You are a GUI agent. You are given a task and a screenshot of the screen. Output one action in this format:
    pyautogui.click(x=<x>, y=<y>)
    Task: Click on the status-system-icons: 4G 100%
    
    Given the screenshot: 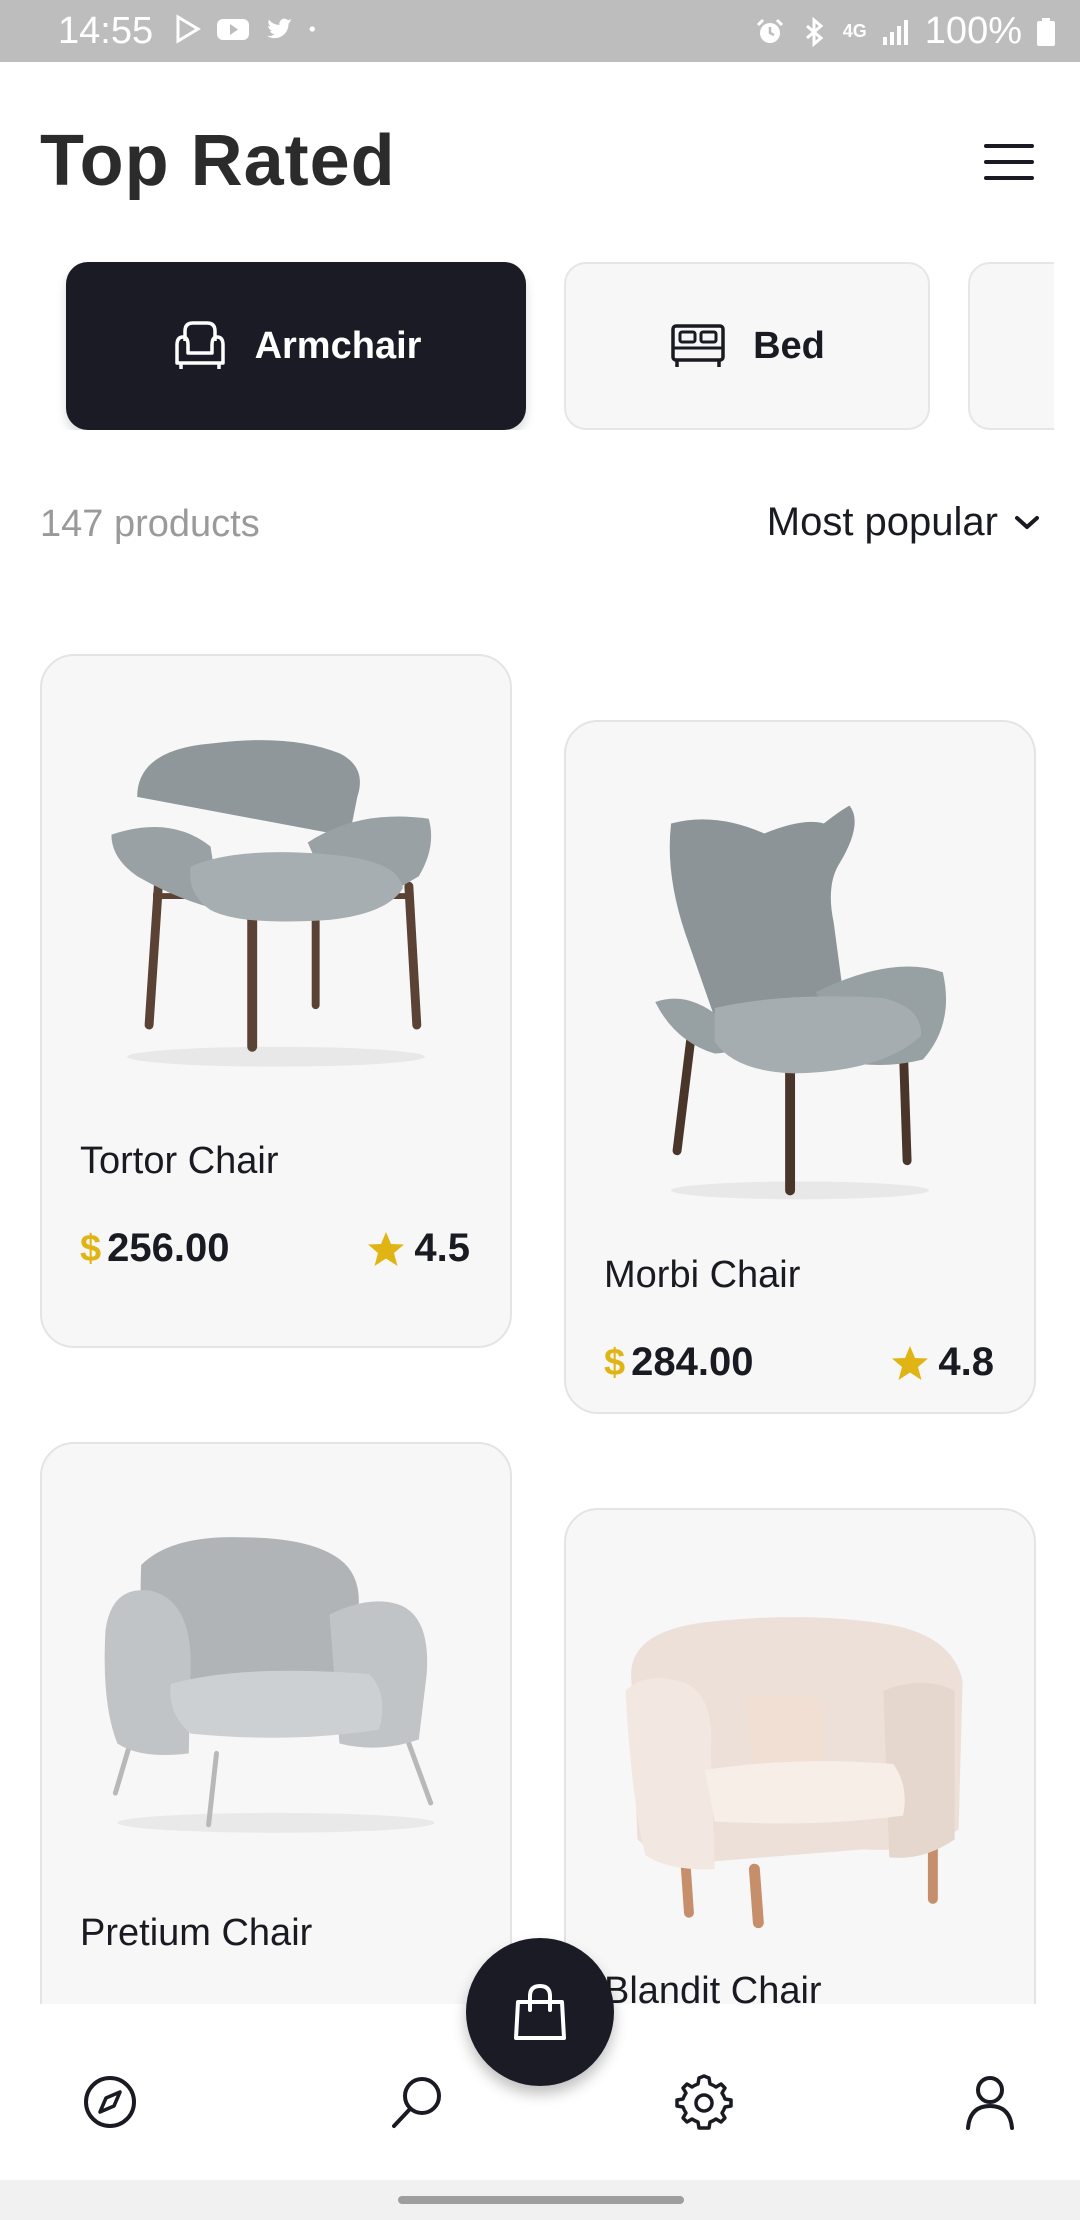 What is the action you would take?
    pyautogui.click(x=905, y=31)
    